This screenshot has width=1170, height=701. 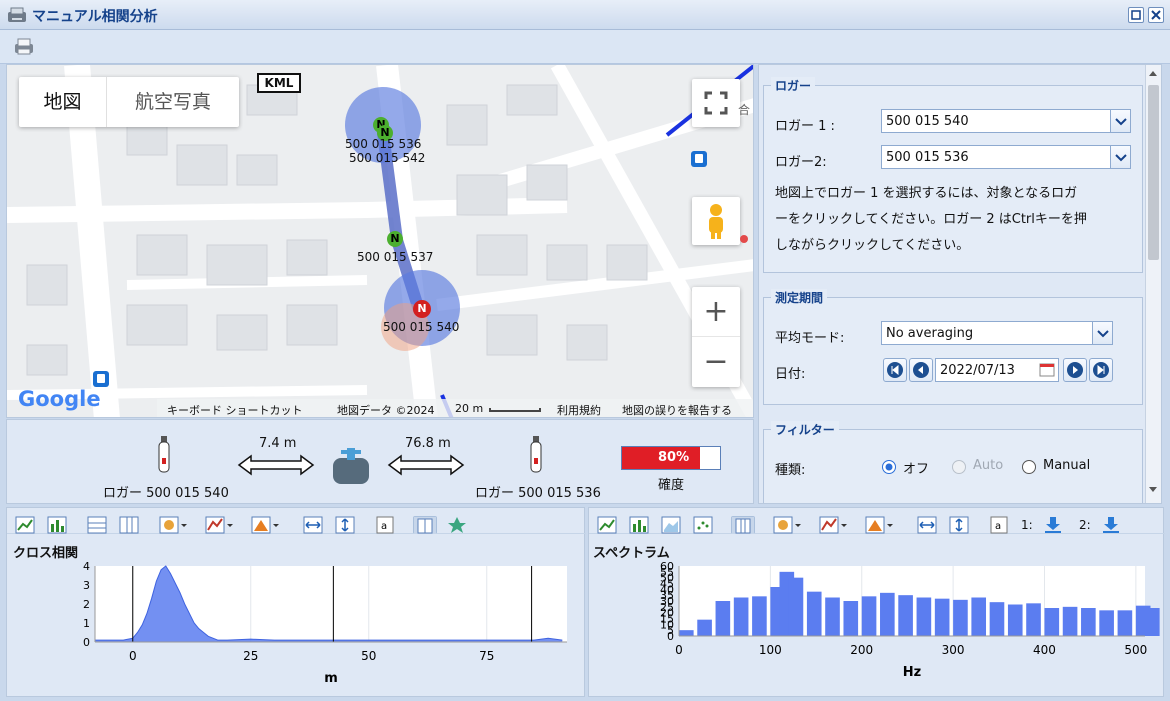 What do you see at coordinates (296, 627) in the screenshot?
I see `cross-correlation-chart: 0 25 50 75 0 1 2 3 4 m` at bounding box center [296, 627].